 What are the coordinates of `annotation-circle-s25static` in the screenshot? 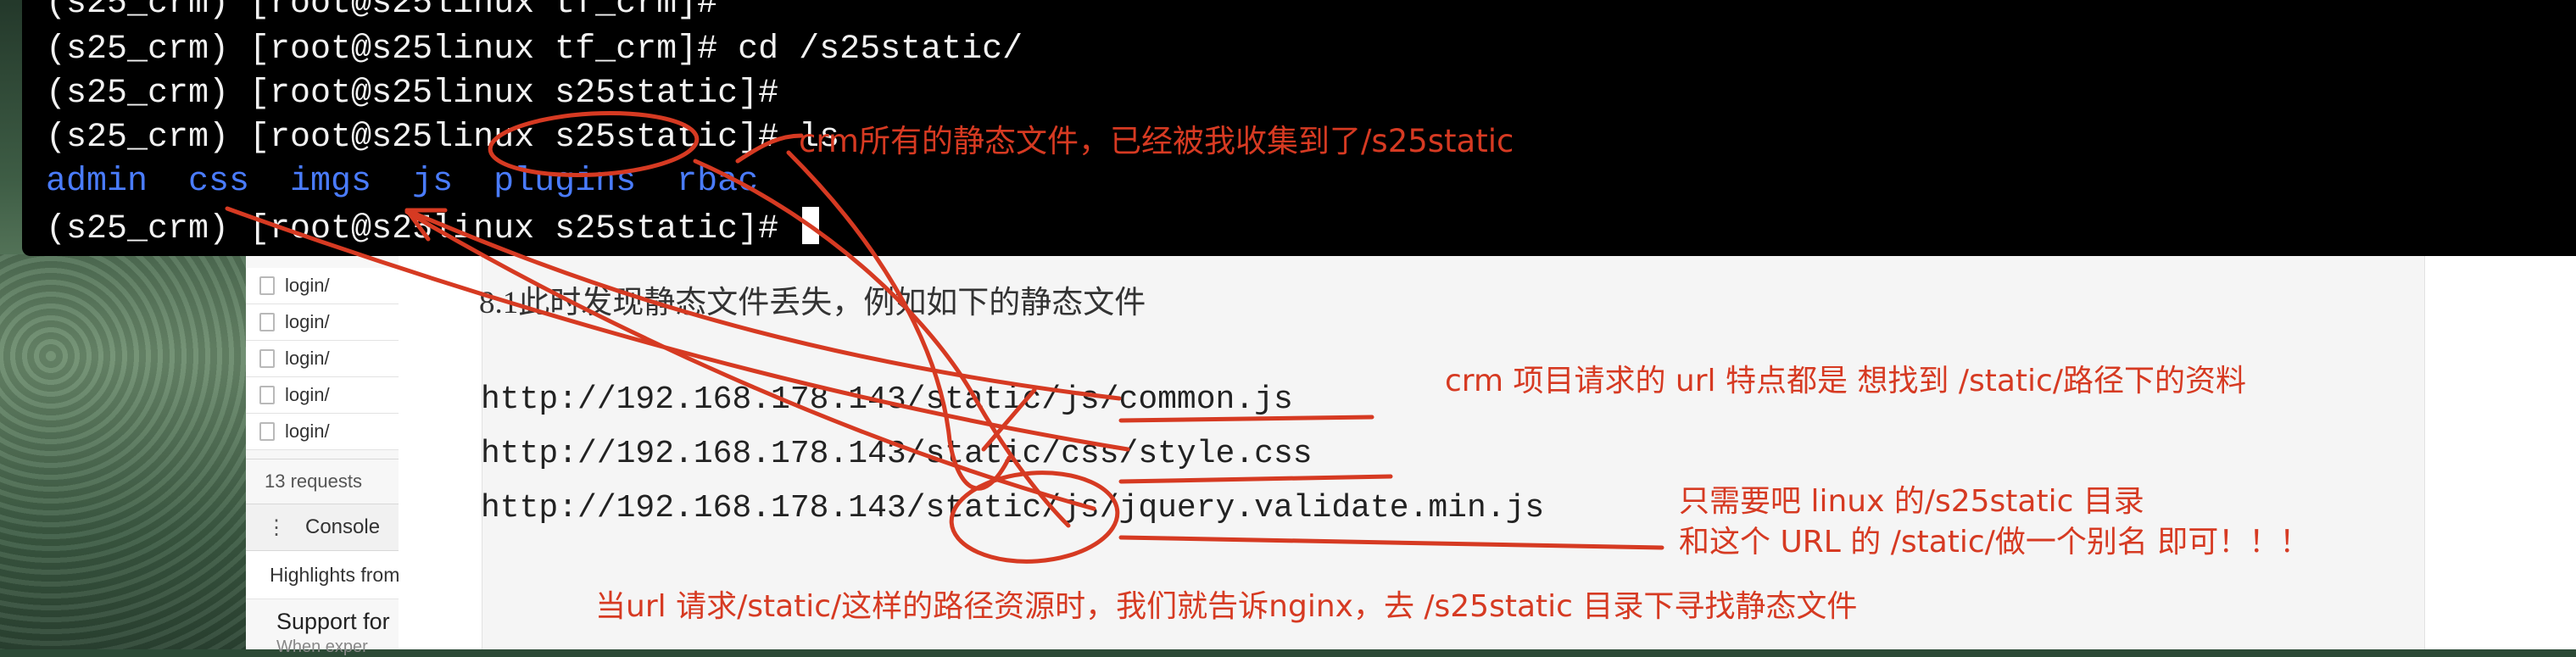 It's located at (594, 144).